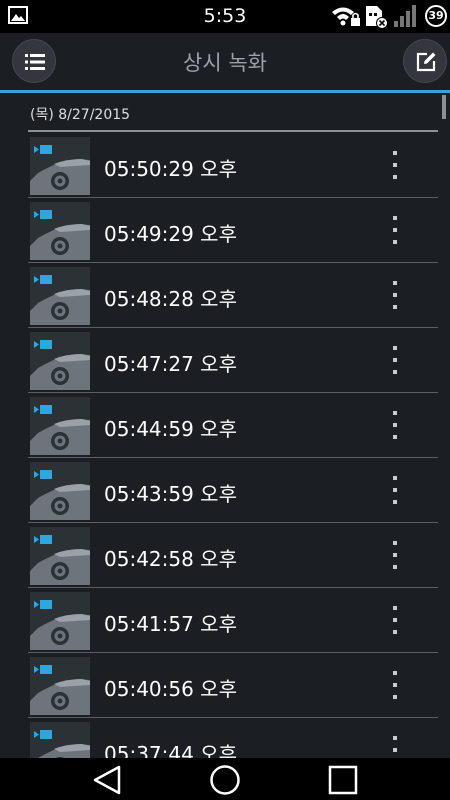  What do you see at coordinates (170, 234) in the screenshot?
I see `recording-time: 05:49:29 오후` at bounding box center [170, 234].